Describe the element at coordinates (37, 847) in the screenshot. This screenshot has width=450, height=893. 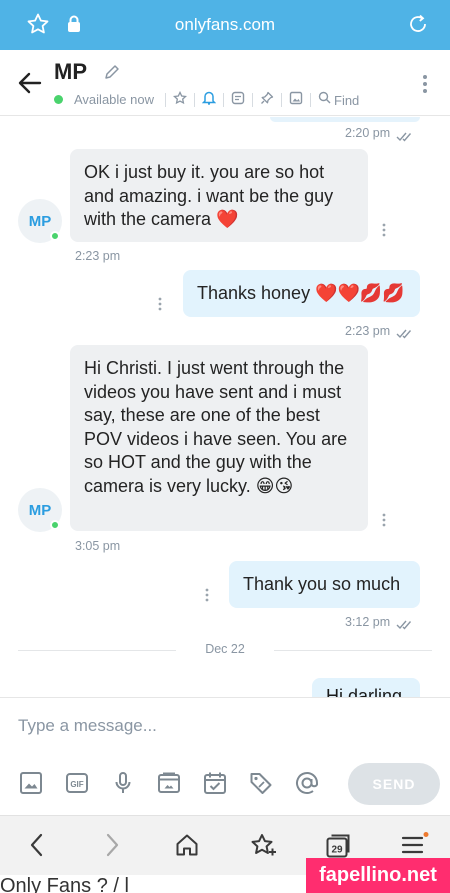
I see `back-icon` at that location.